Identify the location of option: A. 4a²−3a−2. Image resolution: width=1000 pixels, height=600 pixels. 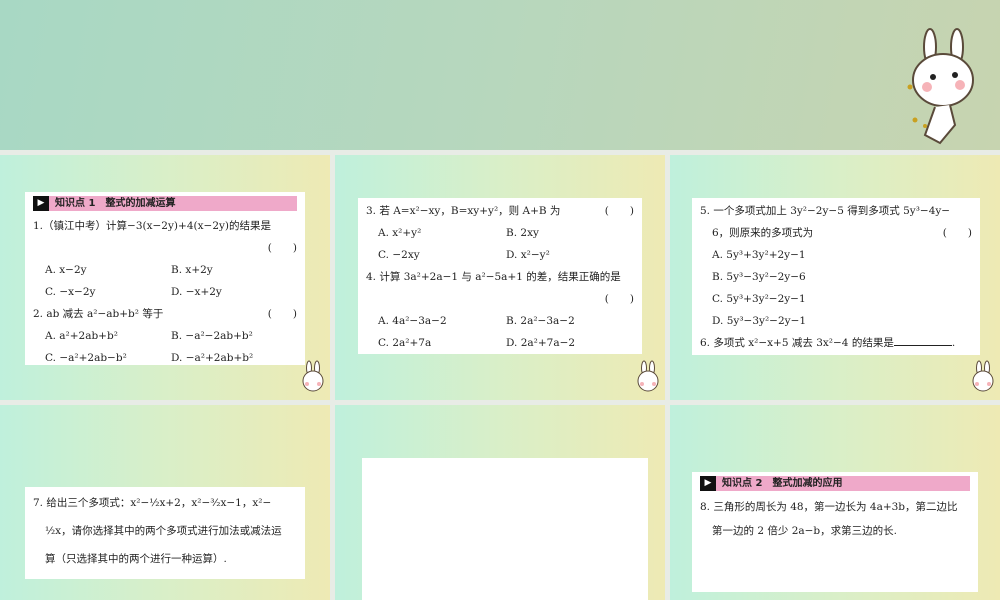
(412, 321).